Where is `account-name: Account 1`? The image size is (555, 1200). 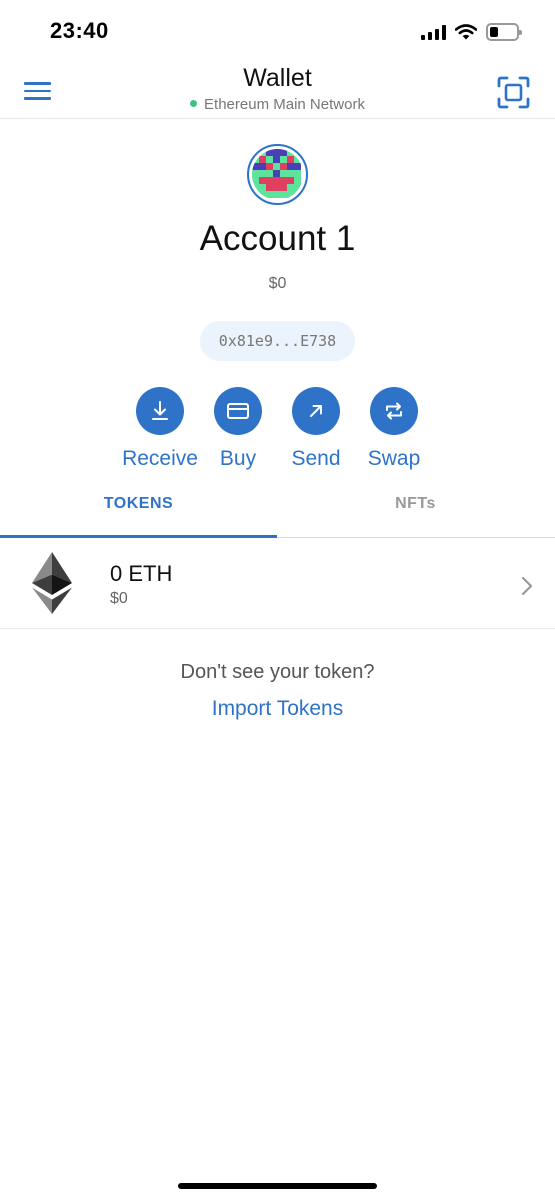 account-name: Account 1 is located at coordinates (277, 239).